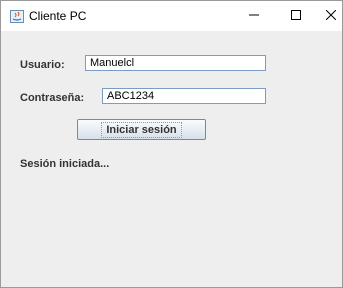 The image size is (343, 288). Describe the element at coordinates (296, 16) in the screenshot. I see `maximize-icon` at that location.